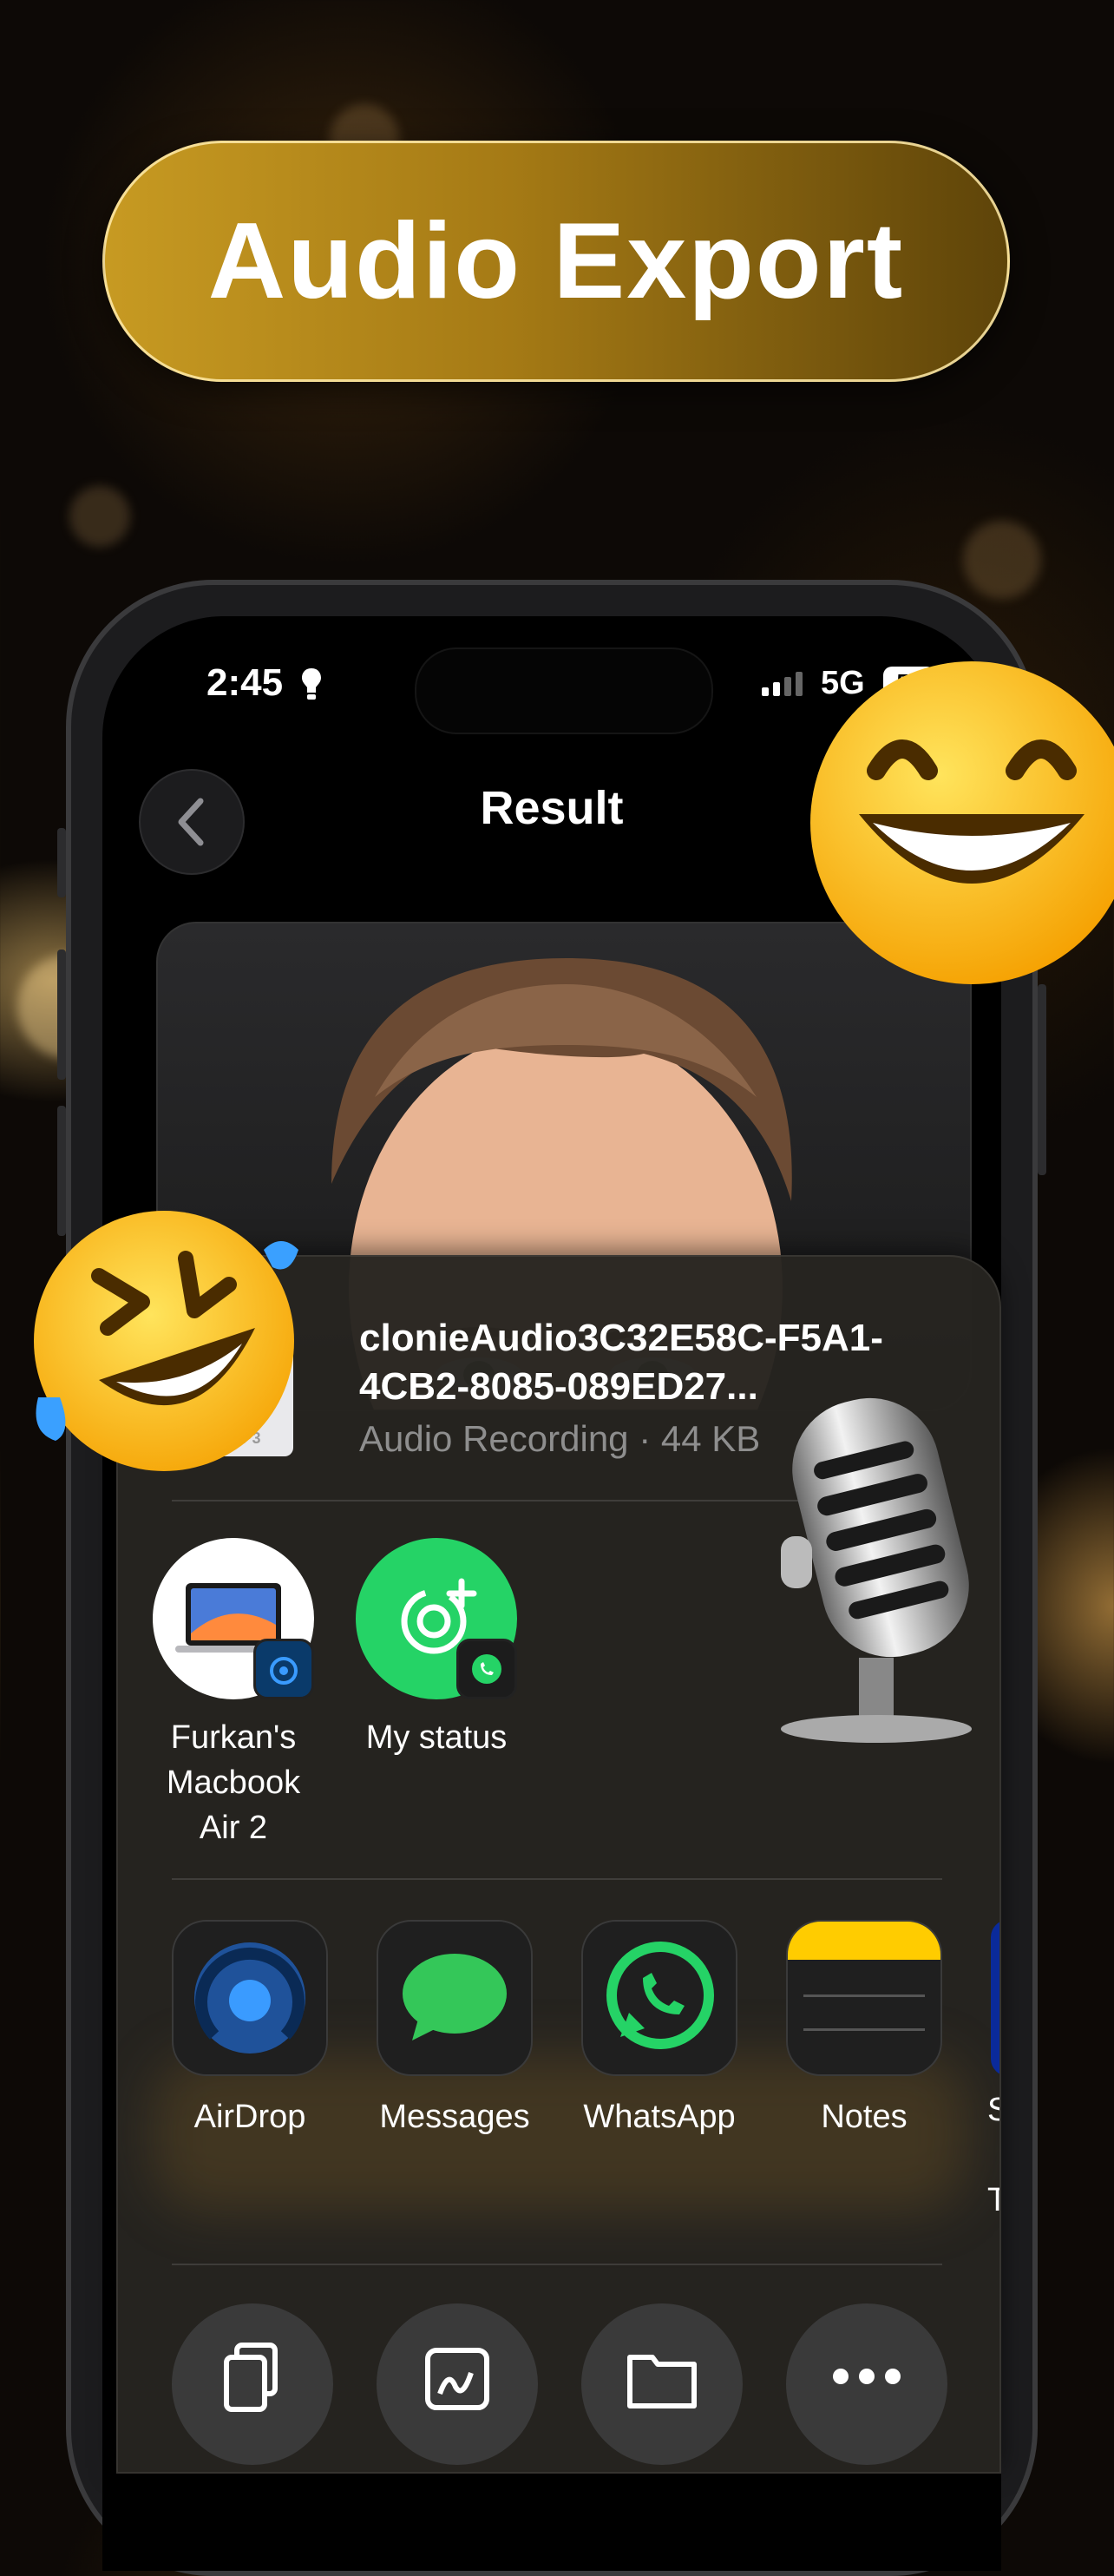  Describe the element at coordinates (993, 2110) in the screenshot. I see `partial-app-label: S` at that location.